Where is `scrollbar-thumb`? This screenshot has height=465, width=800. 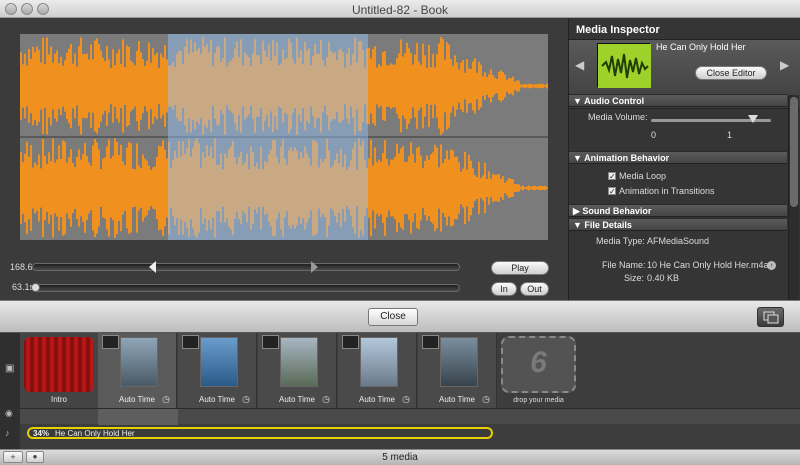
scrollbar-thumb is located at coordinates (794, 152).